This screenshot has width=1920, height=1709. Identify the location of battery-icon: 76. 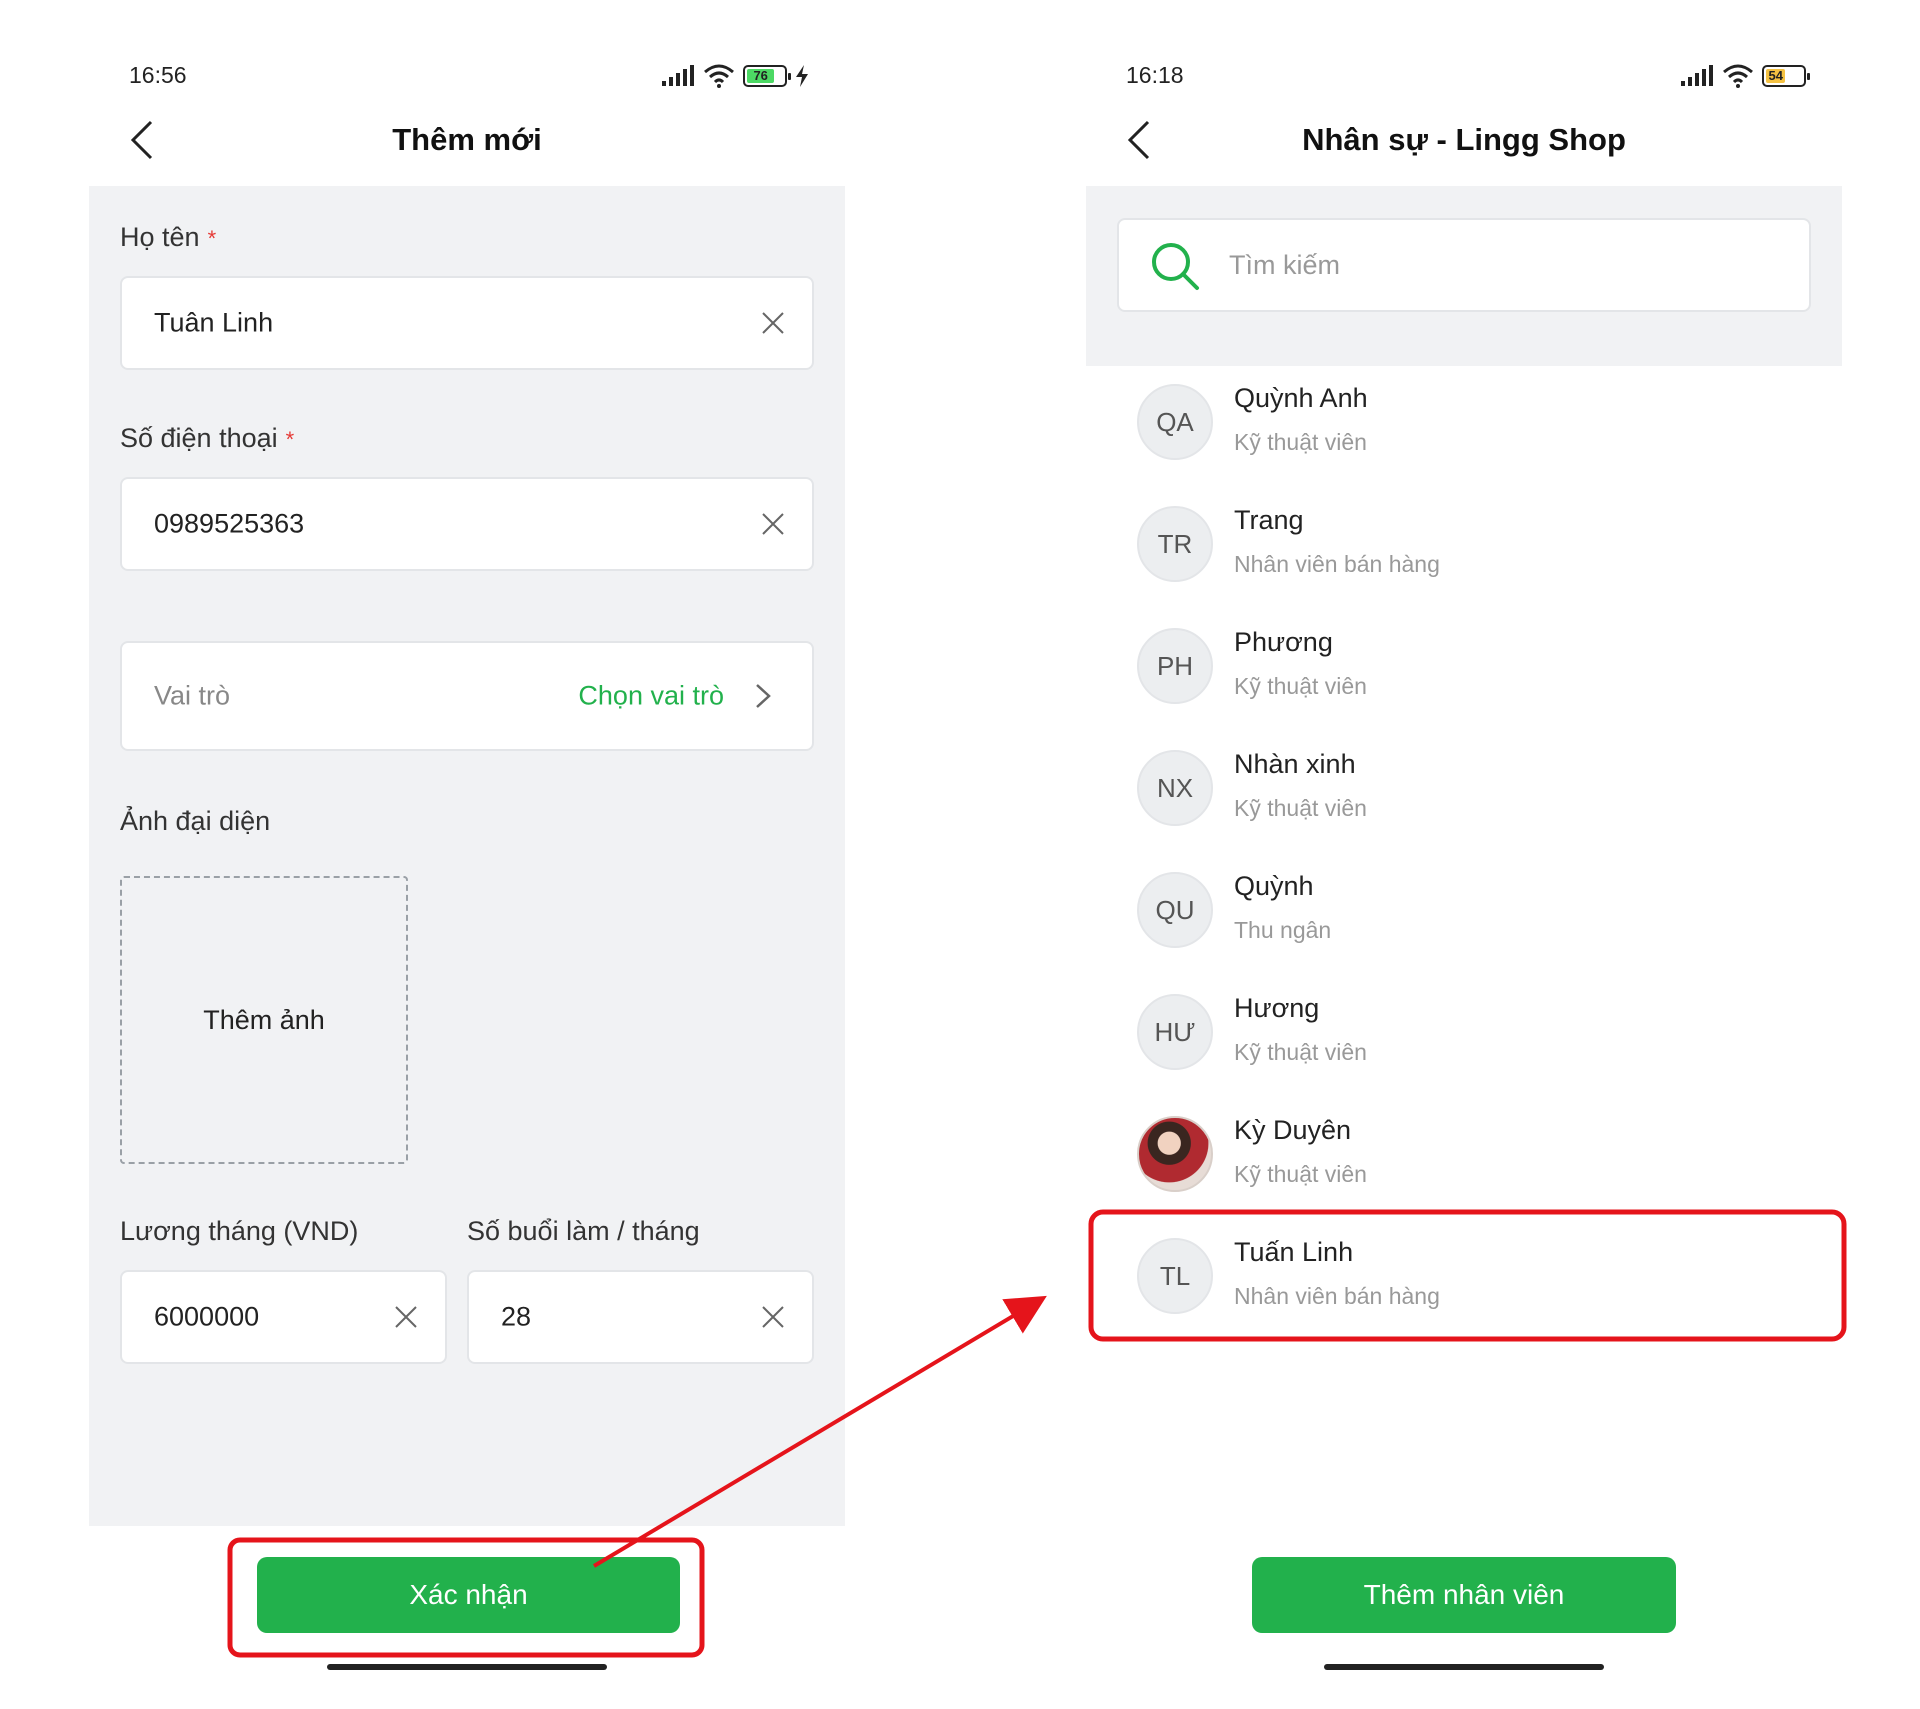
(767, 76).